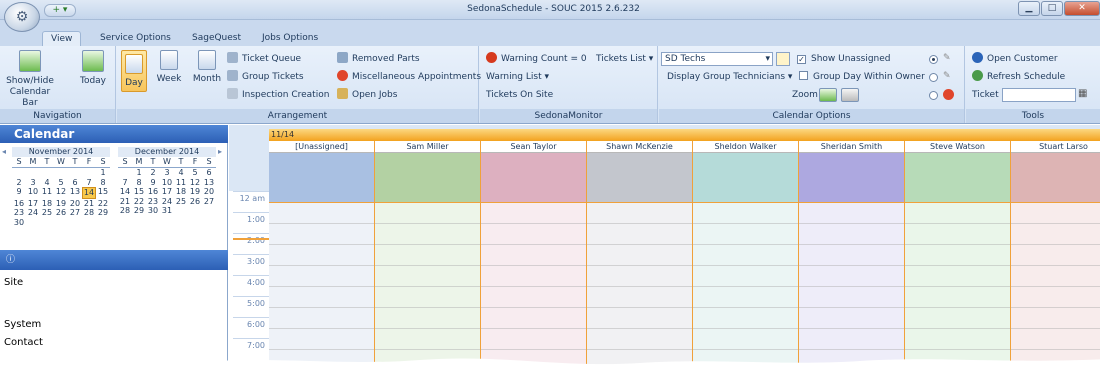 The image size is (1107, 372). What do you see at coordinates (207, 67) in the screenshot?
I see `month-view-button: Month` at bounding box center [207, 67].